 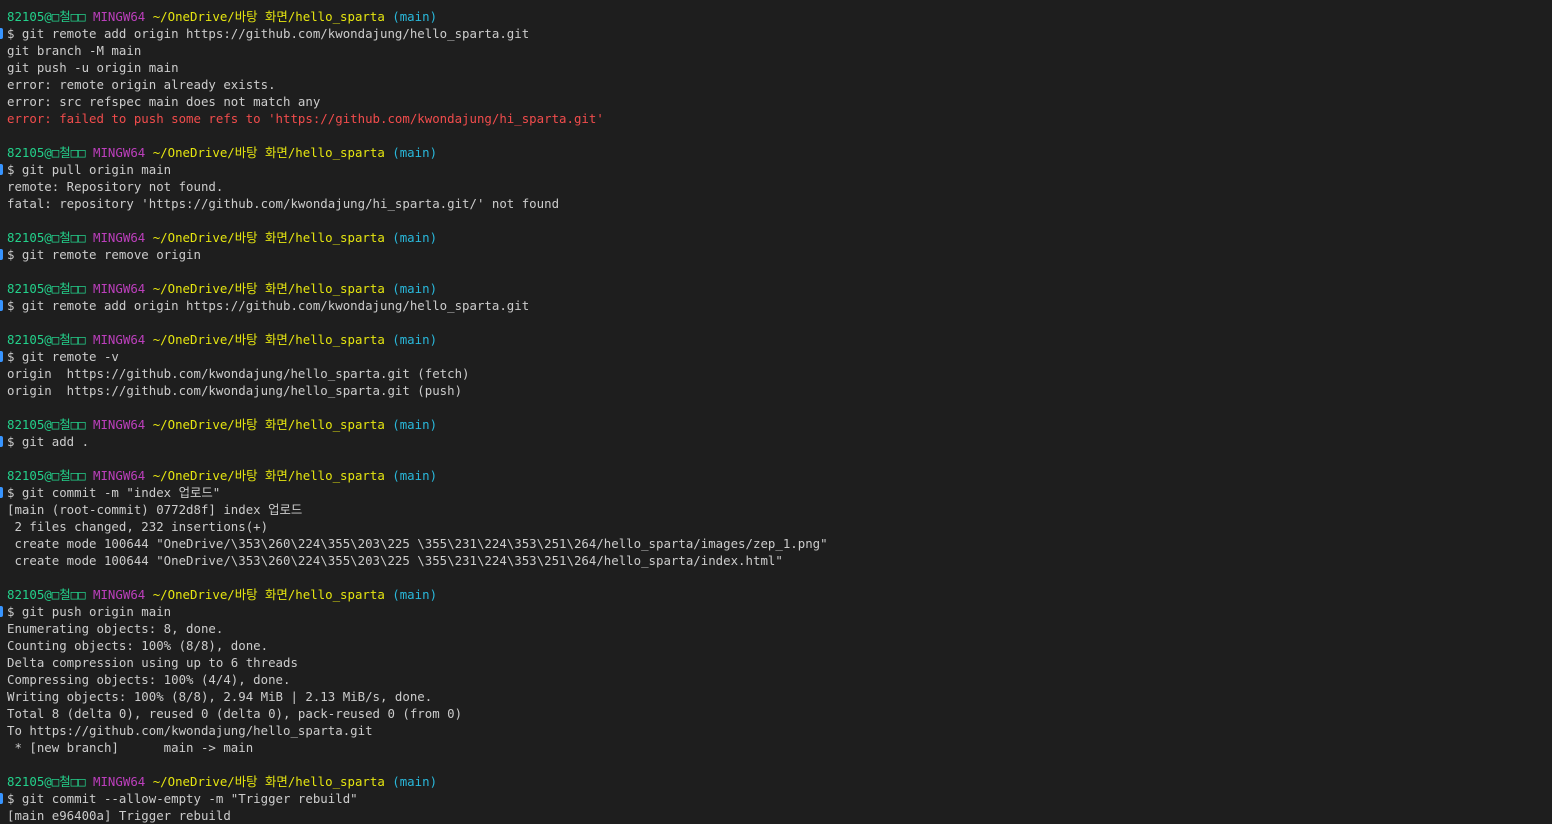 I want to click on command-line: $ git commit -m "index 업로드", so click(x=776, y=492).